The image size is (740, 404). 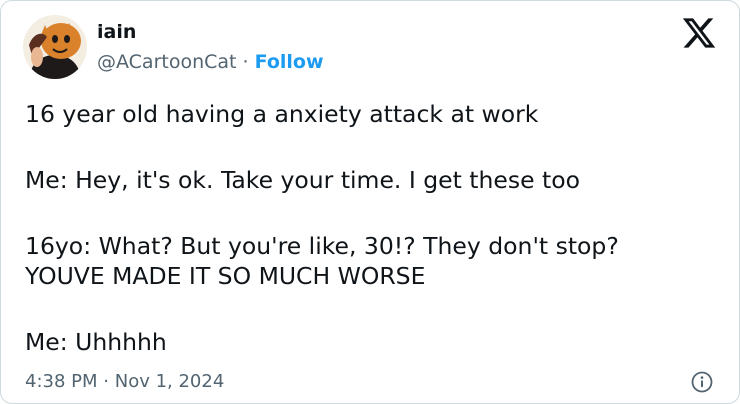 What do you see at coordinates (61, 381) in the screenshot?
I see `tweet-time: 4:38 PM` at bounding box center [61, 381].